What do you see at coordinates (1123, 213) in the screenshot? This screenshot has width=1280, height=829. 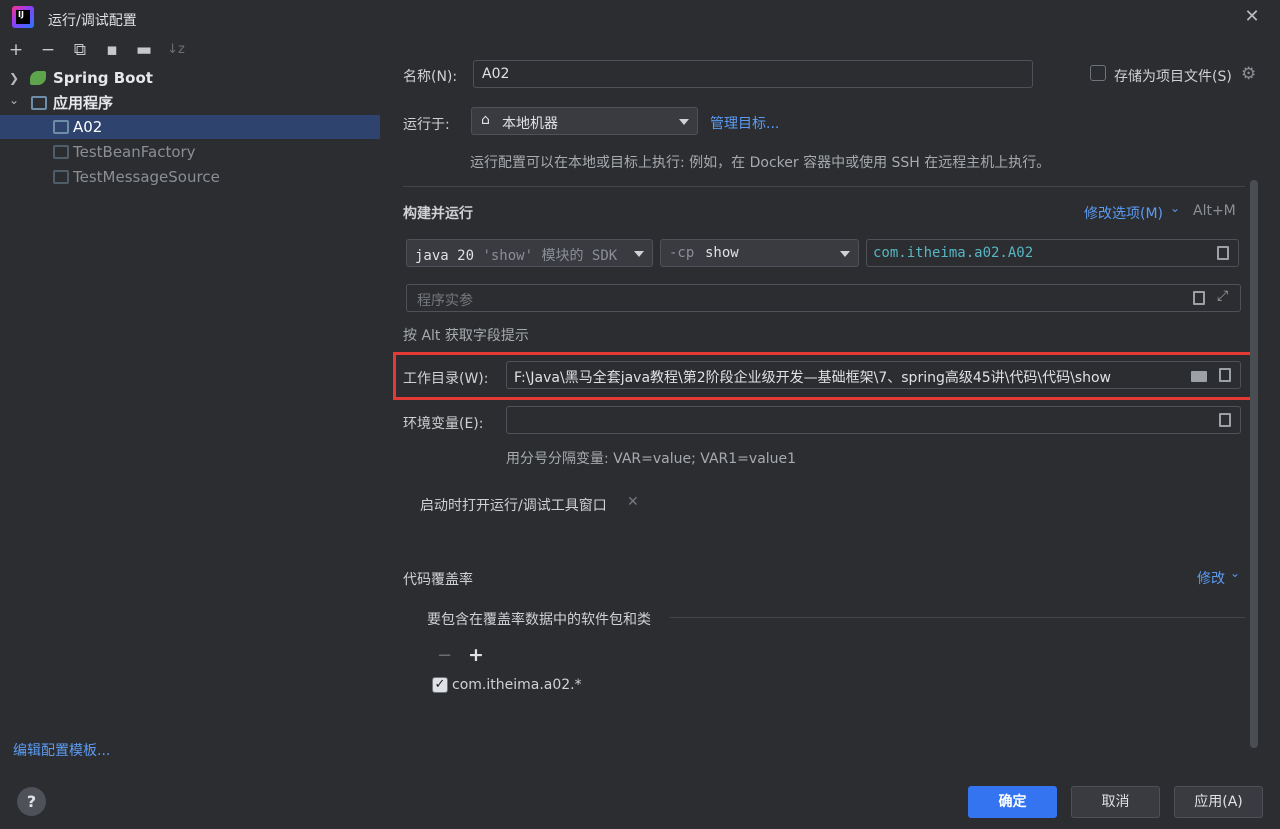 I see `modify-options-link: 修改选项(M)` at bounding box center [1123, 213].